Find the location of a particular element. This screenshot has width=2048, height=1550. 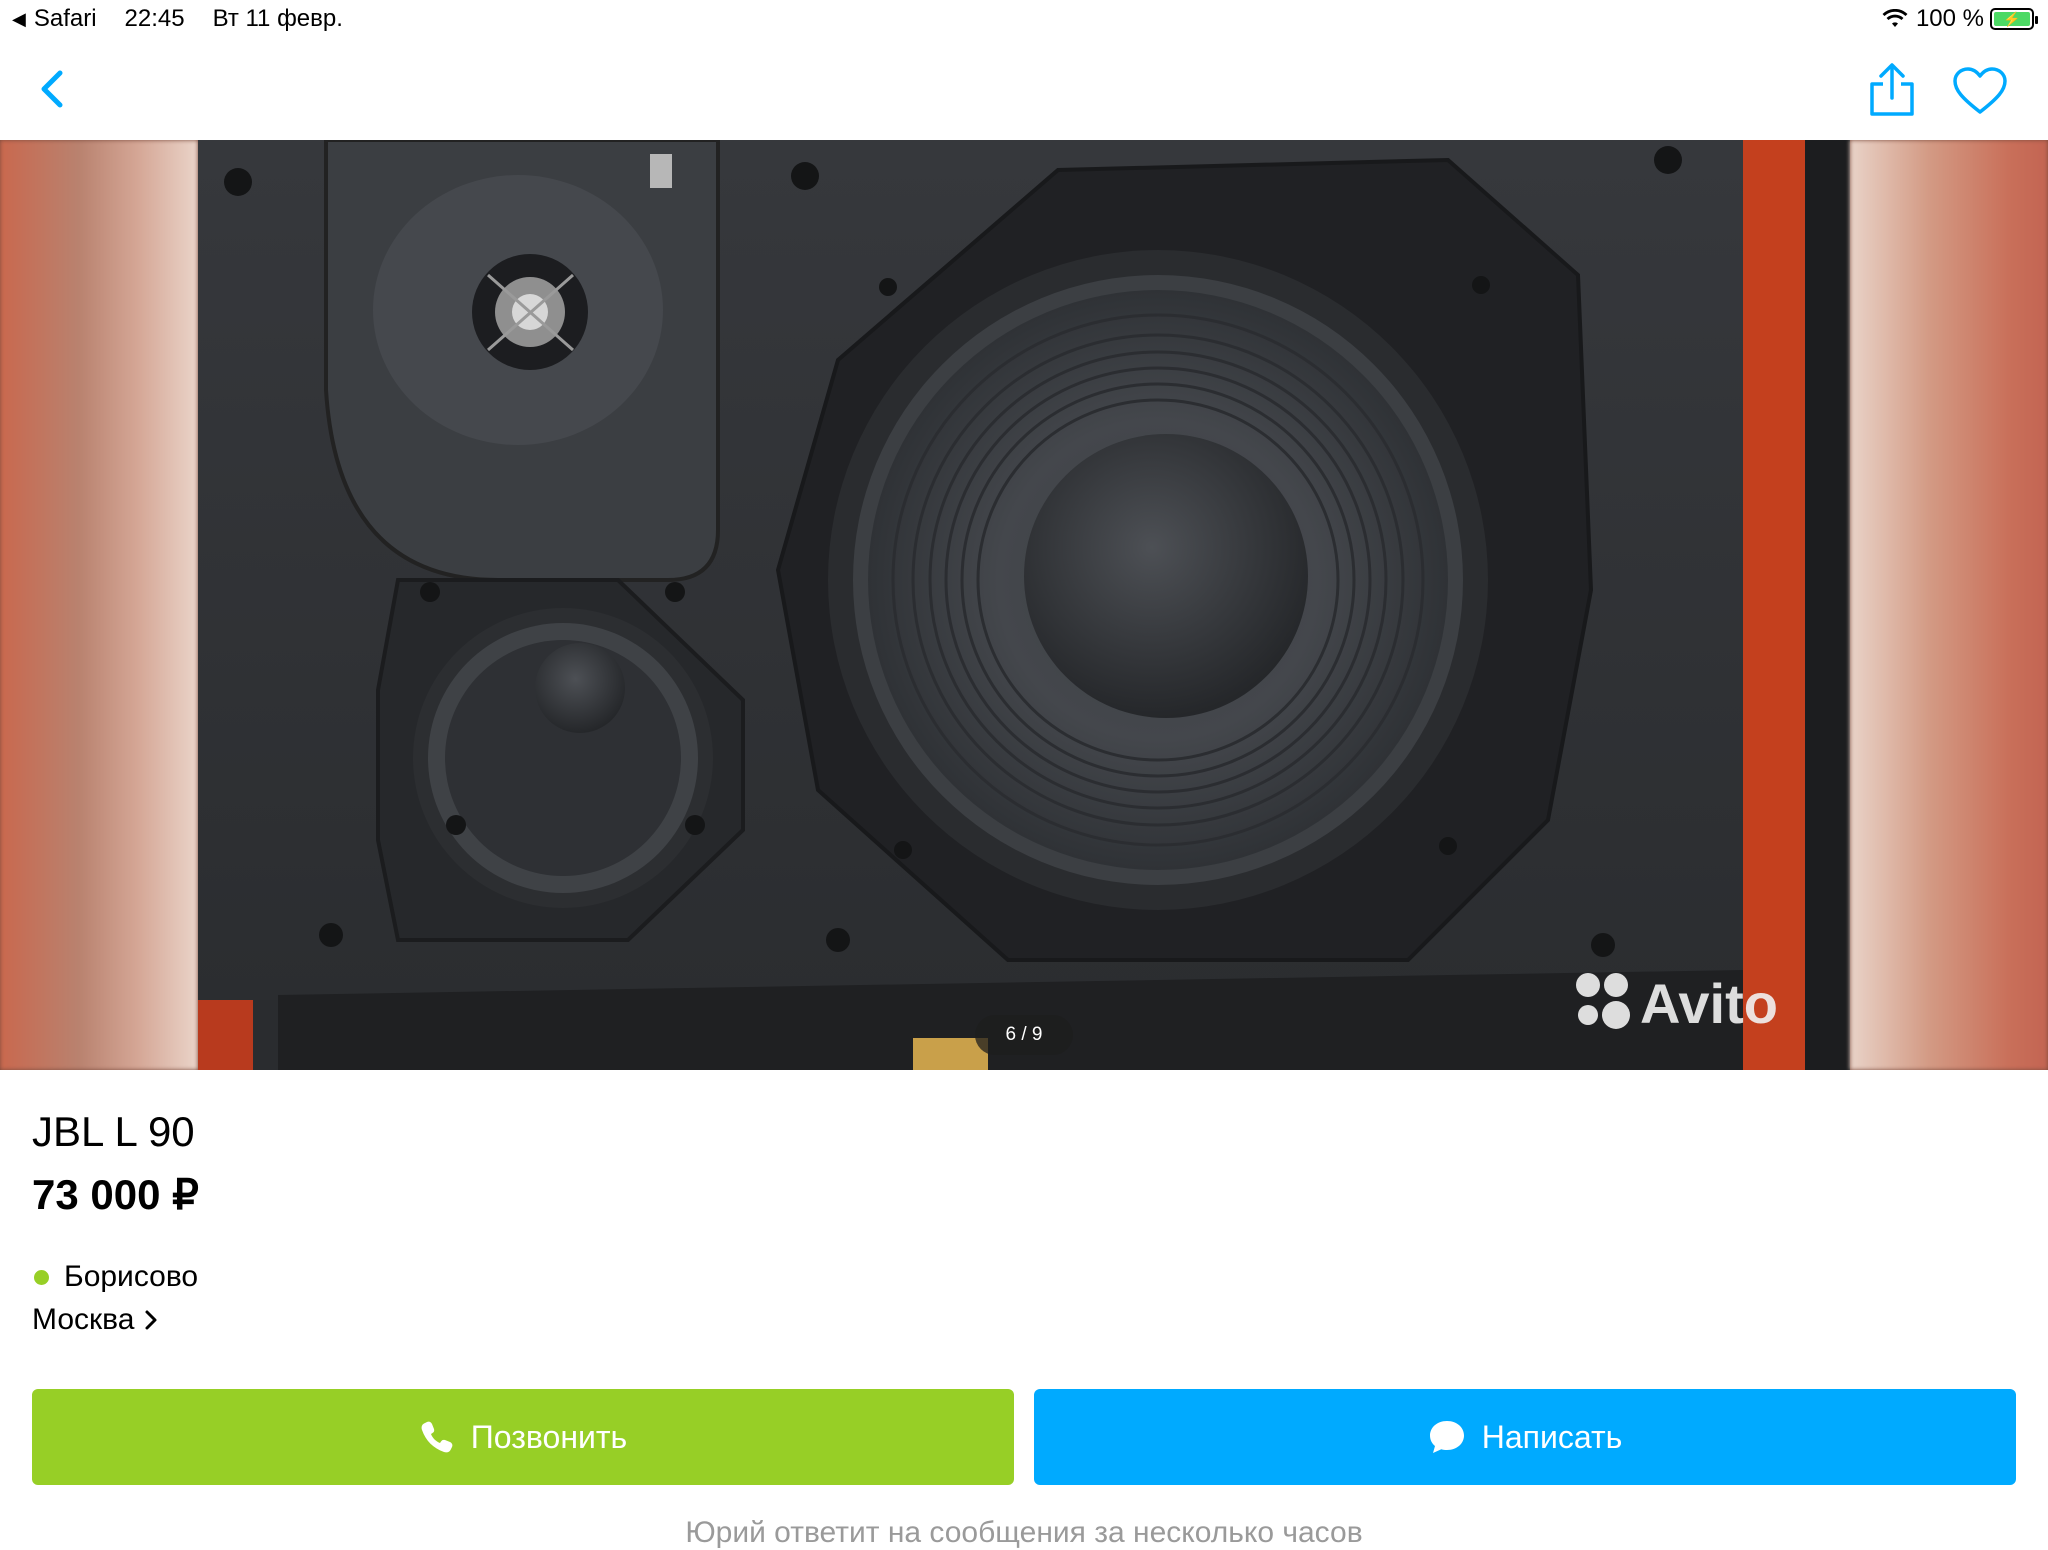

status-time: 22:45 is located at coordinates (154, 18).